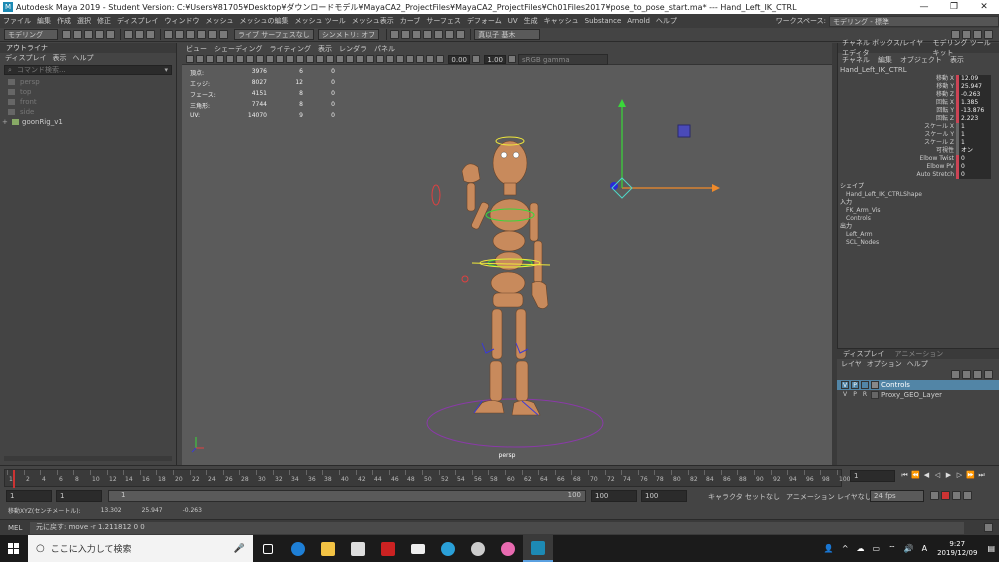 The height and width of the screenshot is (562, 999). I want to click on attr-row-scale-y: スケール Y1, so click(918, 135).